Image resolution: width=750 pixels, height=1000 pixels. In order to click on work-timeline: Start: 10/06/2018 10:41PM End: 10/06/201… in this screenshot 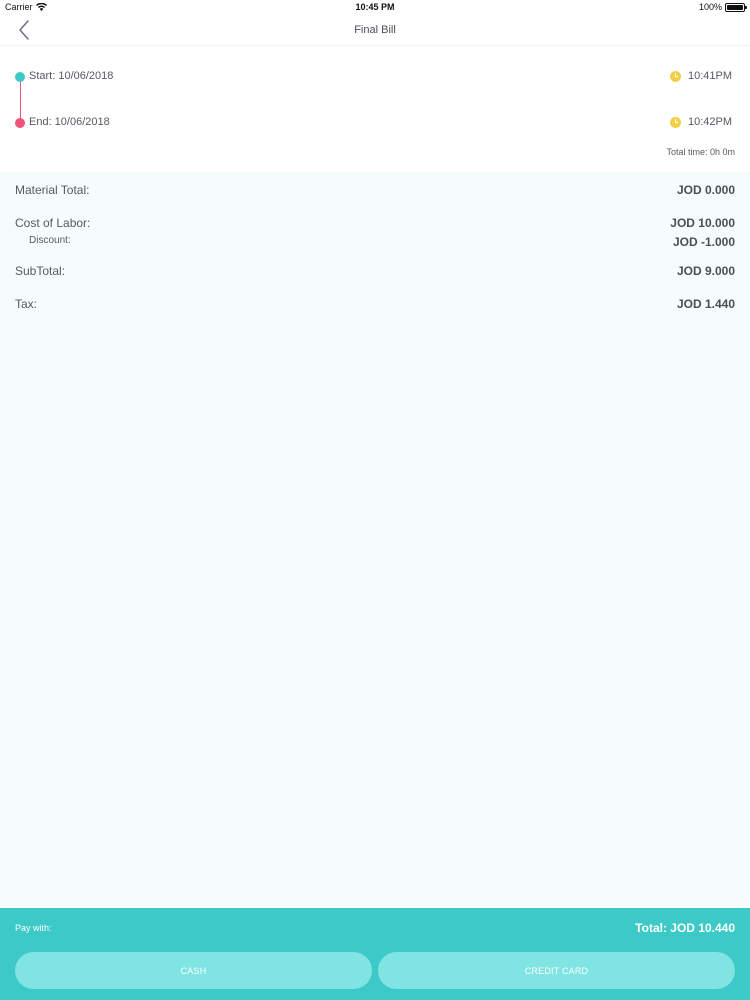, I will do `click(375, 116)`.